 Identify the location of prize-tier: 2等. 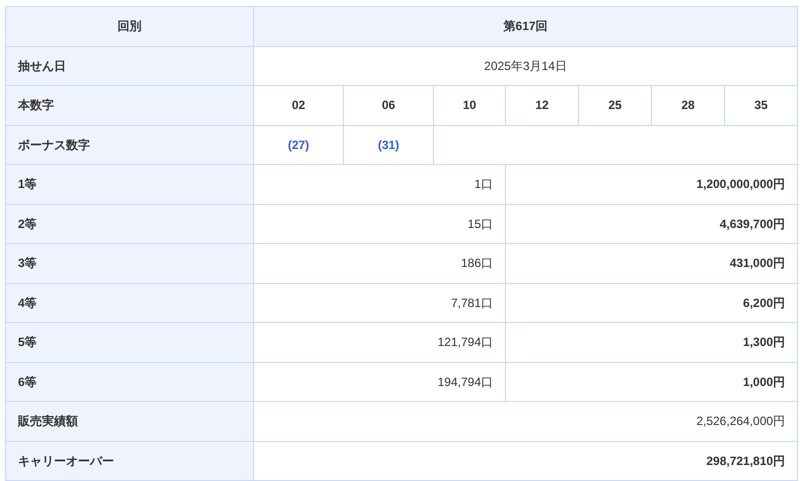
(130, 224).